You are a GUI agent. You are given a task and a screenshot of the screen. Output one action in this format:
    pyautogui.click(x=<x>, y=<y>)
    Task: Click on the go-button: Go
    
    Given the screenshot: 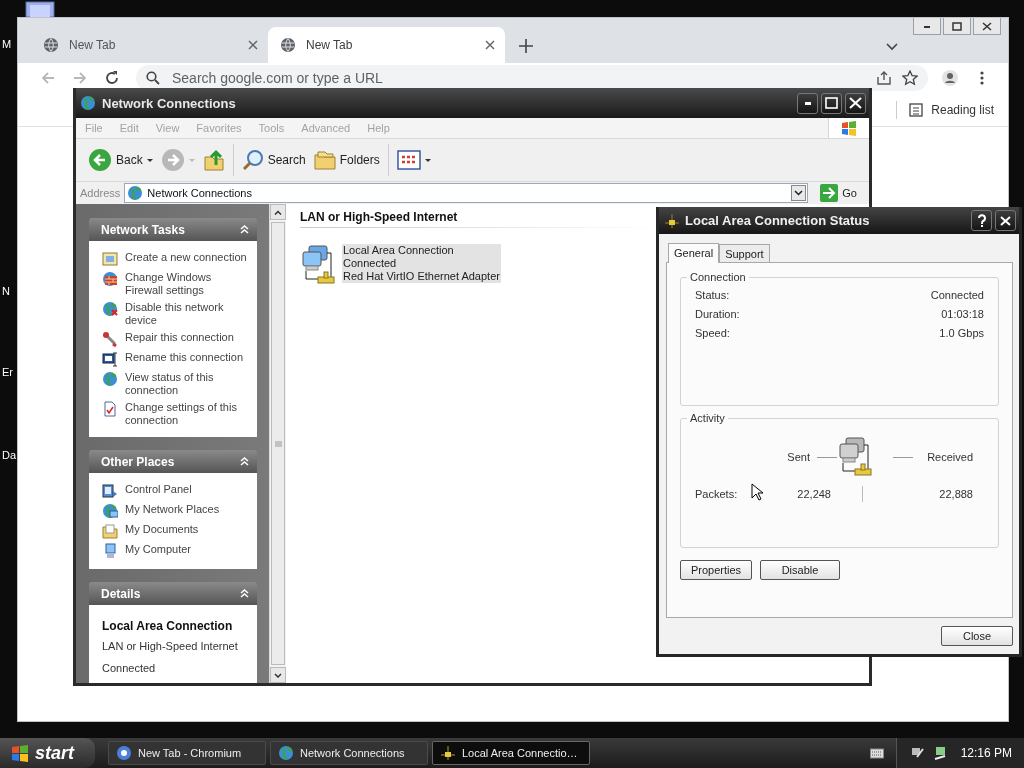 What is the action you would take?
    pyautogui.click(x=837, y=193)
    